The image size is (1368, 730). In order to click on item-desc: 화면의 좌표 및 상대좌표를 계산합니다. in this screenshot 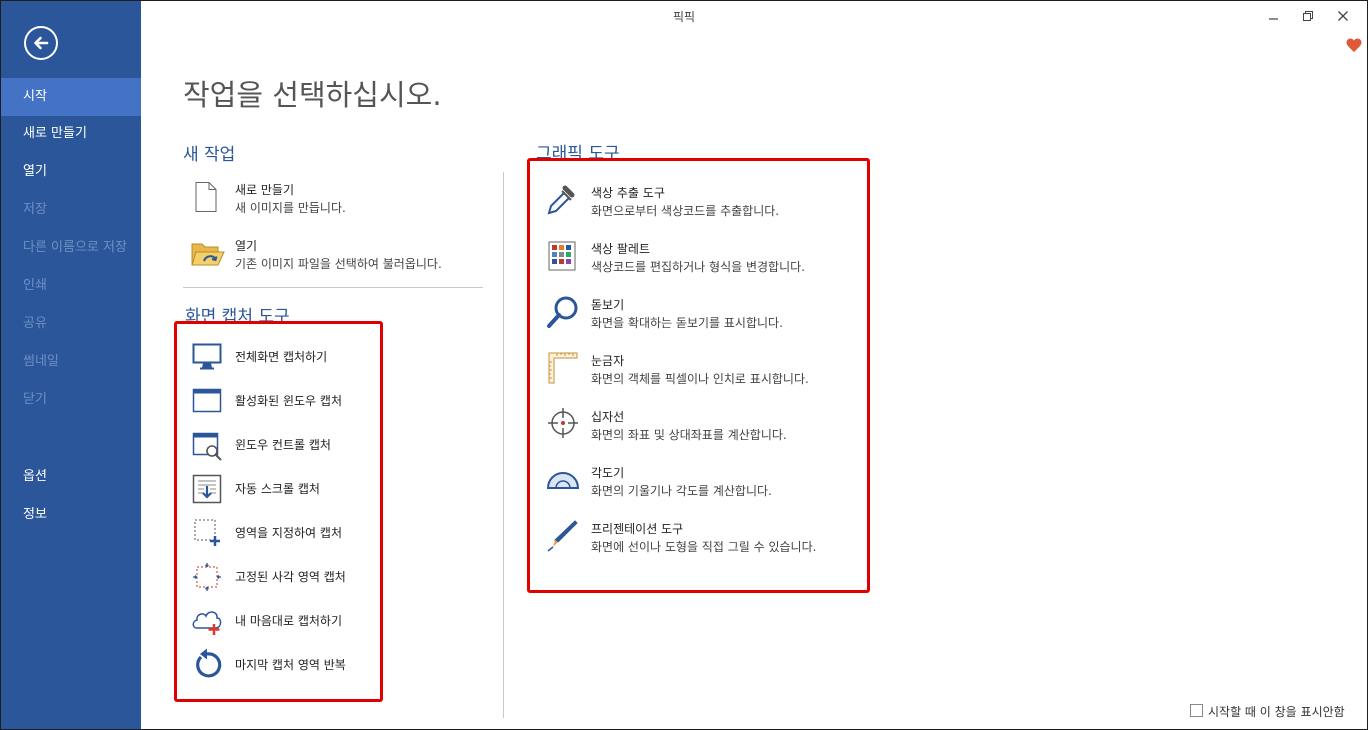, I will do `click(689, 435)`.